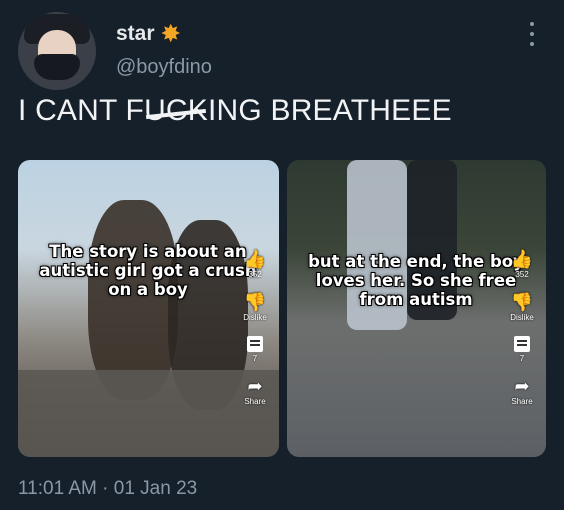 This screenshot has height=510, width=564. I want to click on sun-icon: ✸, so click(170, 33).